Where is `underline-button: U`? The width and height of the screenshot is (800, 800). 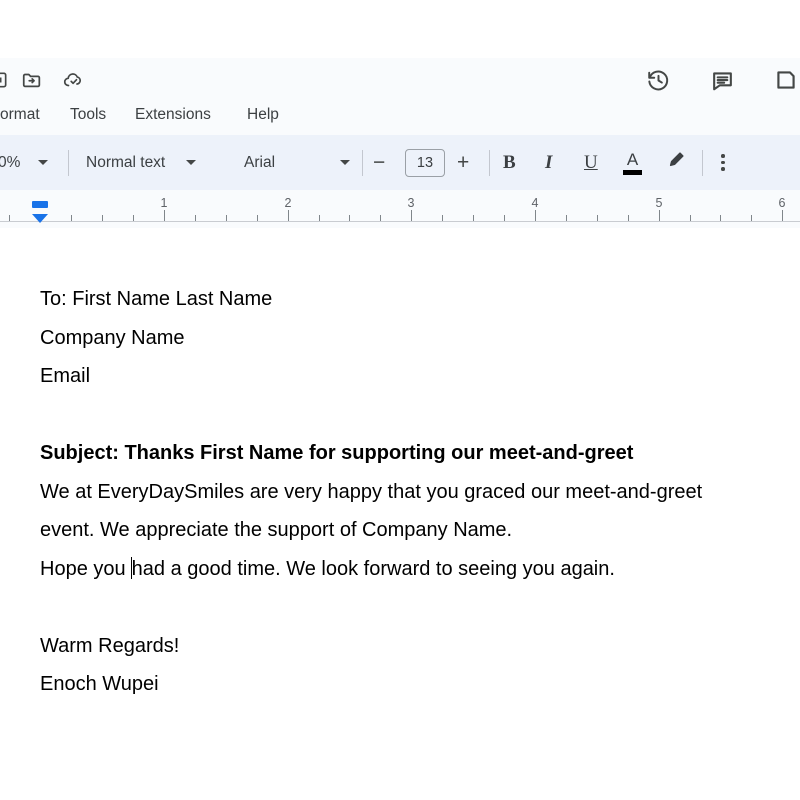 underline-button: U is located at coordinates (591, 162).